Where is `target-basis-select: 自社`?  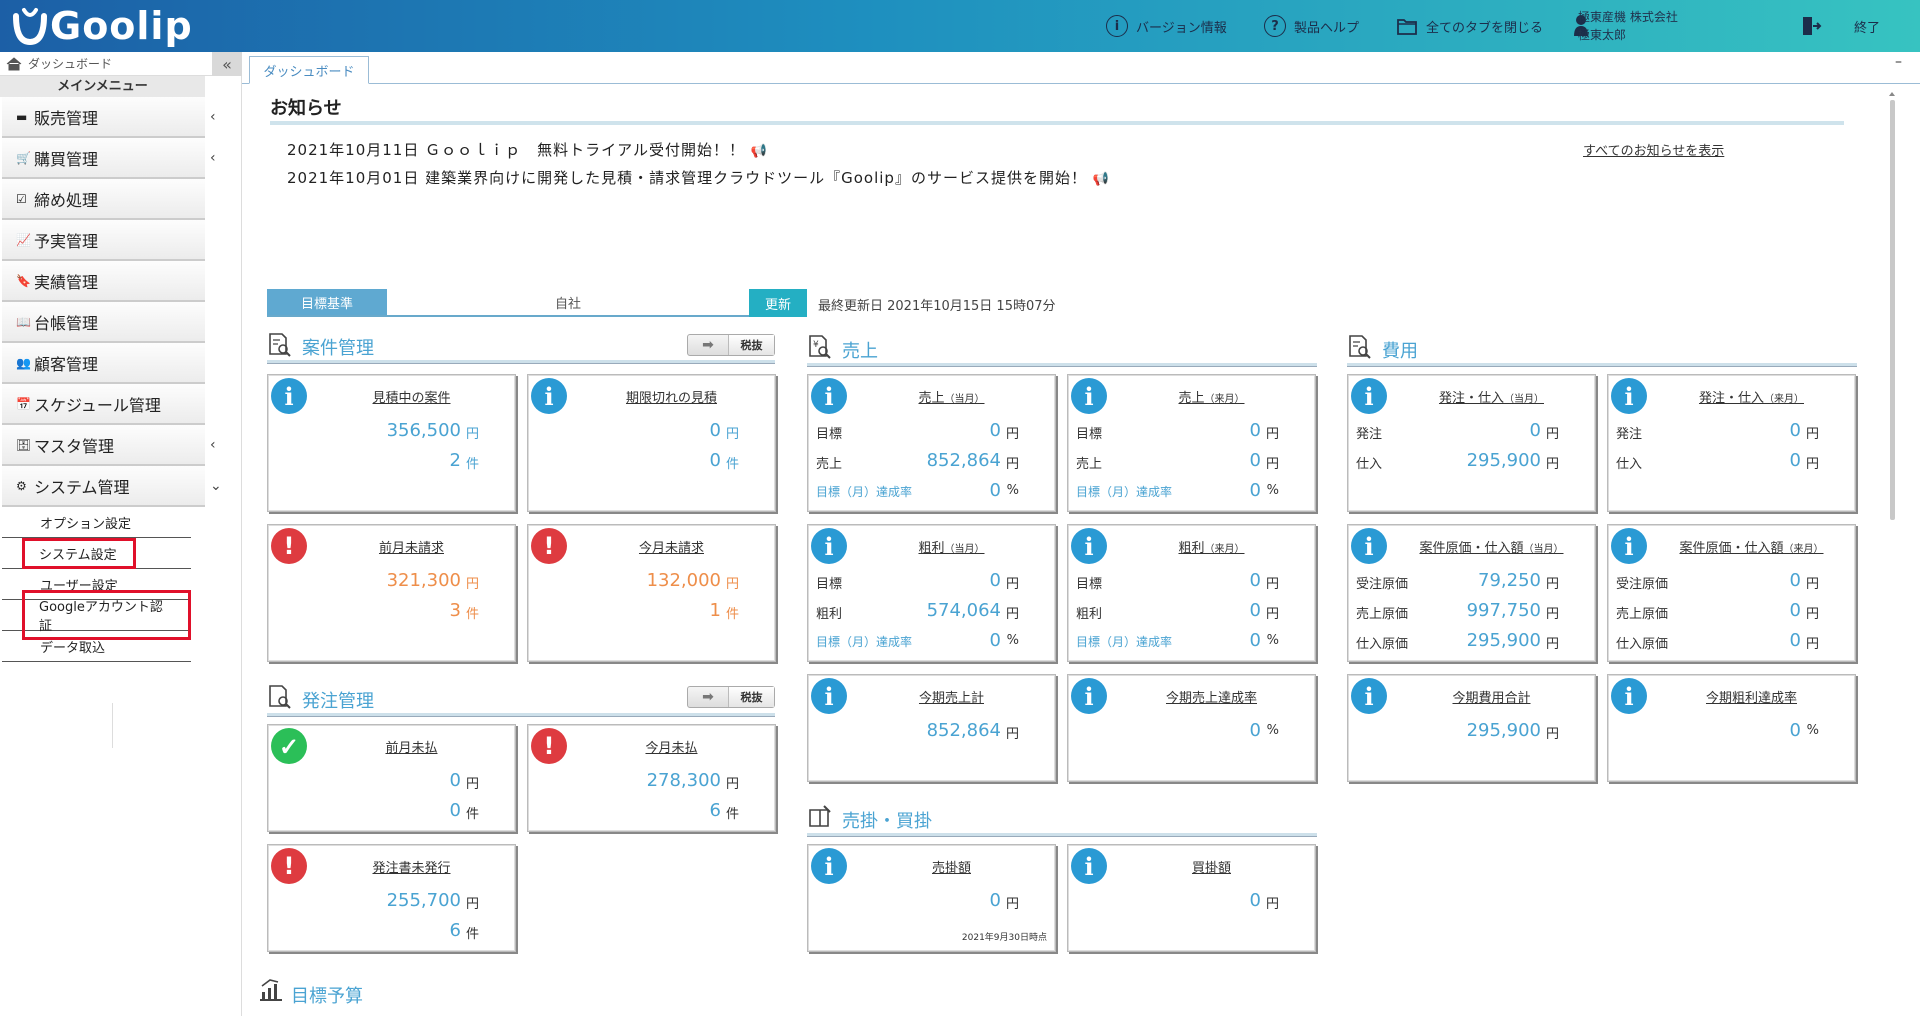 target-basis-select: 自社 is located at coordinates (568, 303).